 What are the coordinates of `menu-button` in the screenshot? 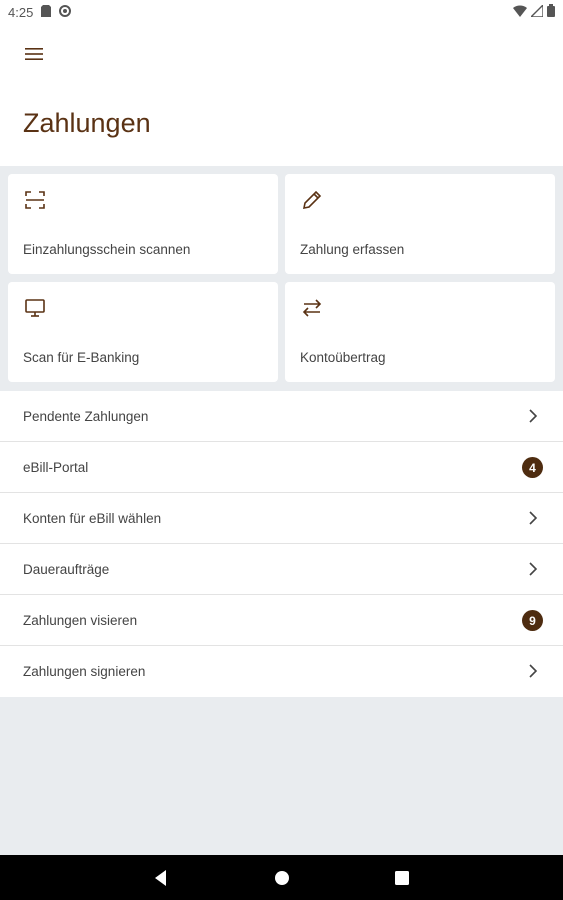 It's located at (34, 54).